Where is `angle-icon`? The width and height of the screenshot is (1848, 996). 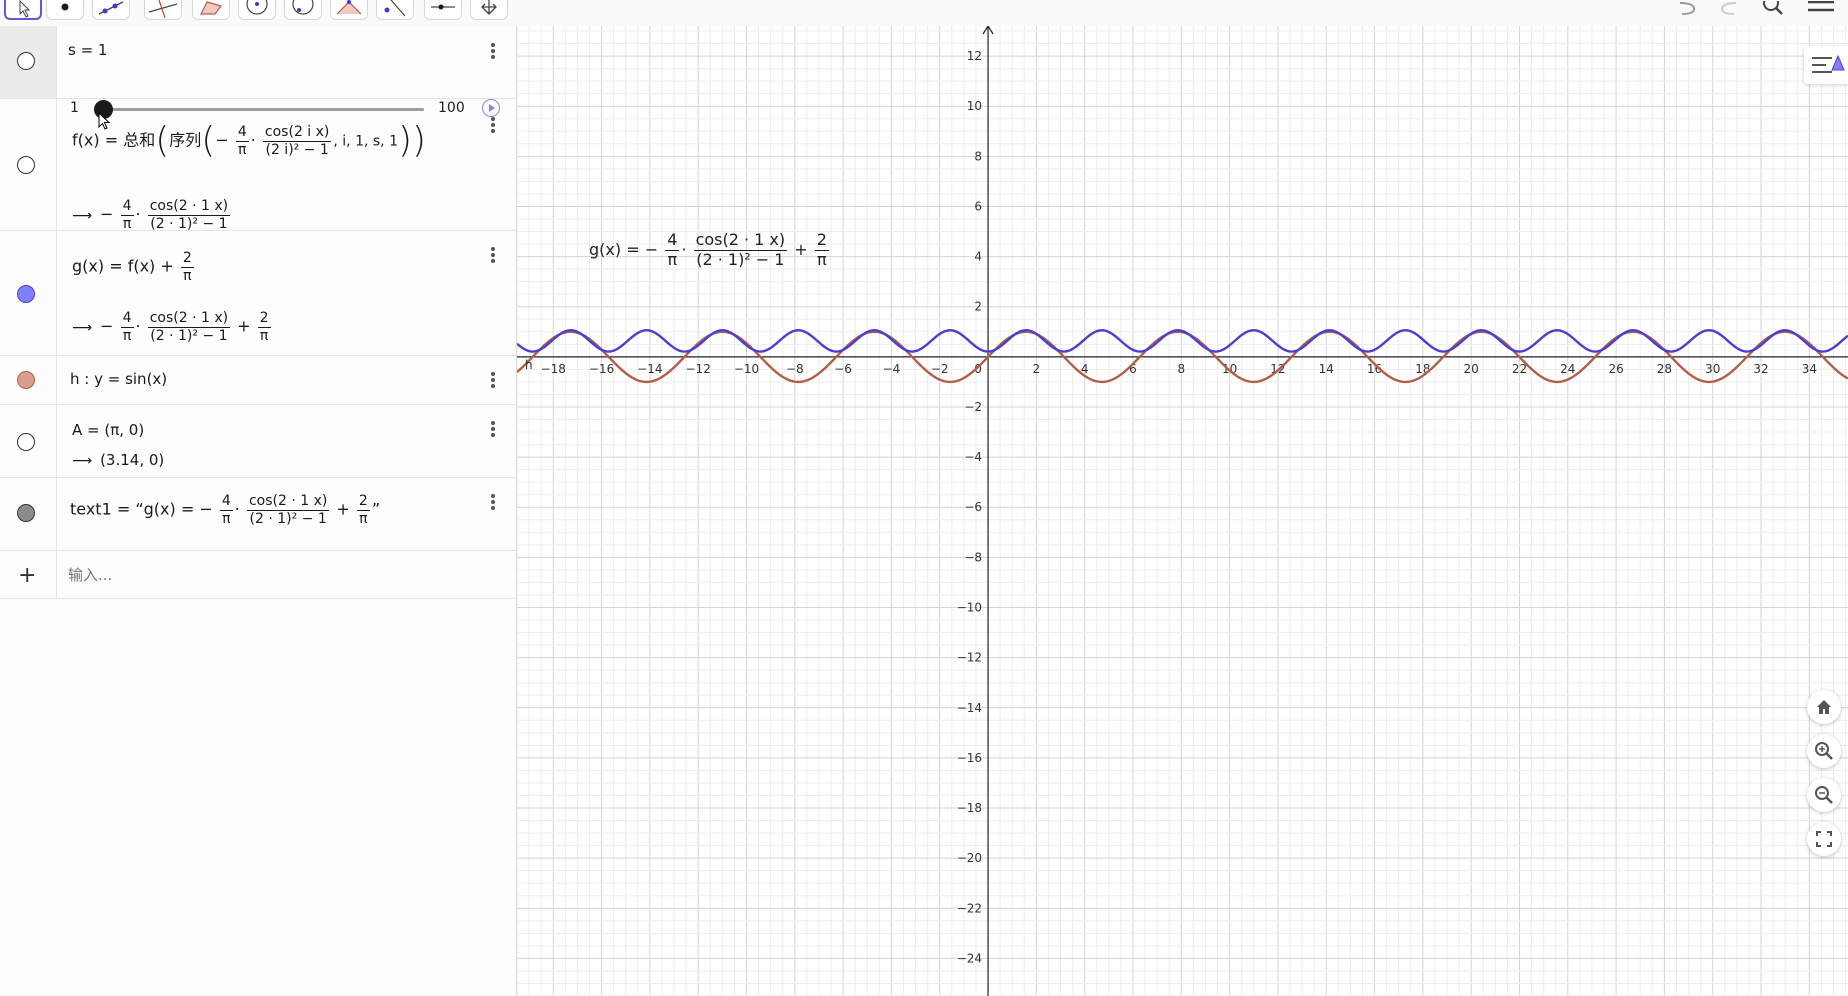 angle-icon is located at coordinates (349, 7).